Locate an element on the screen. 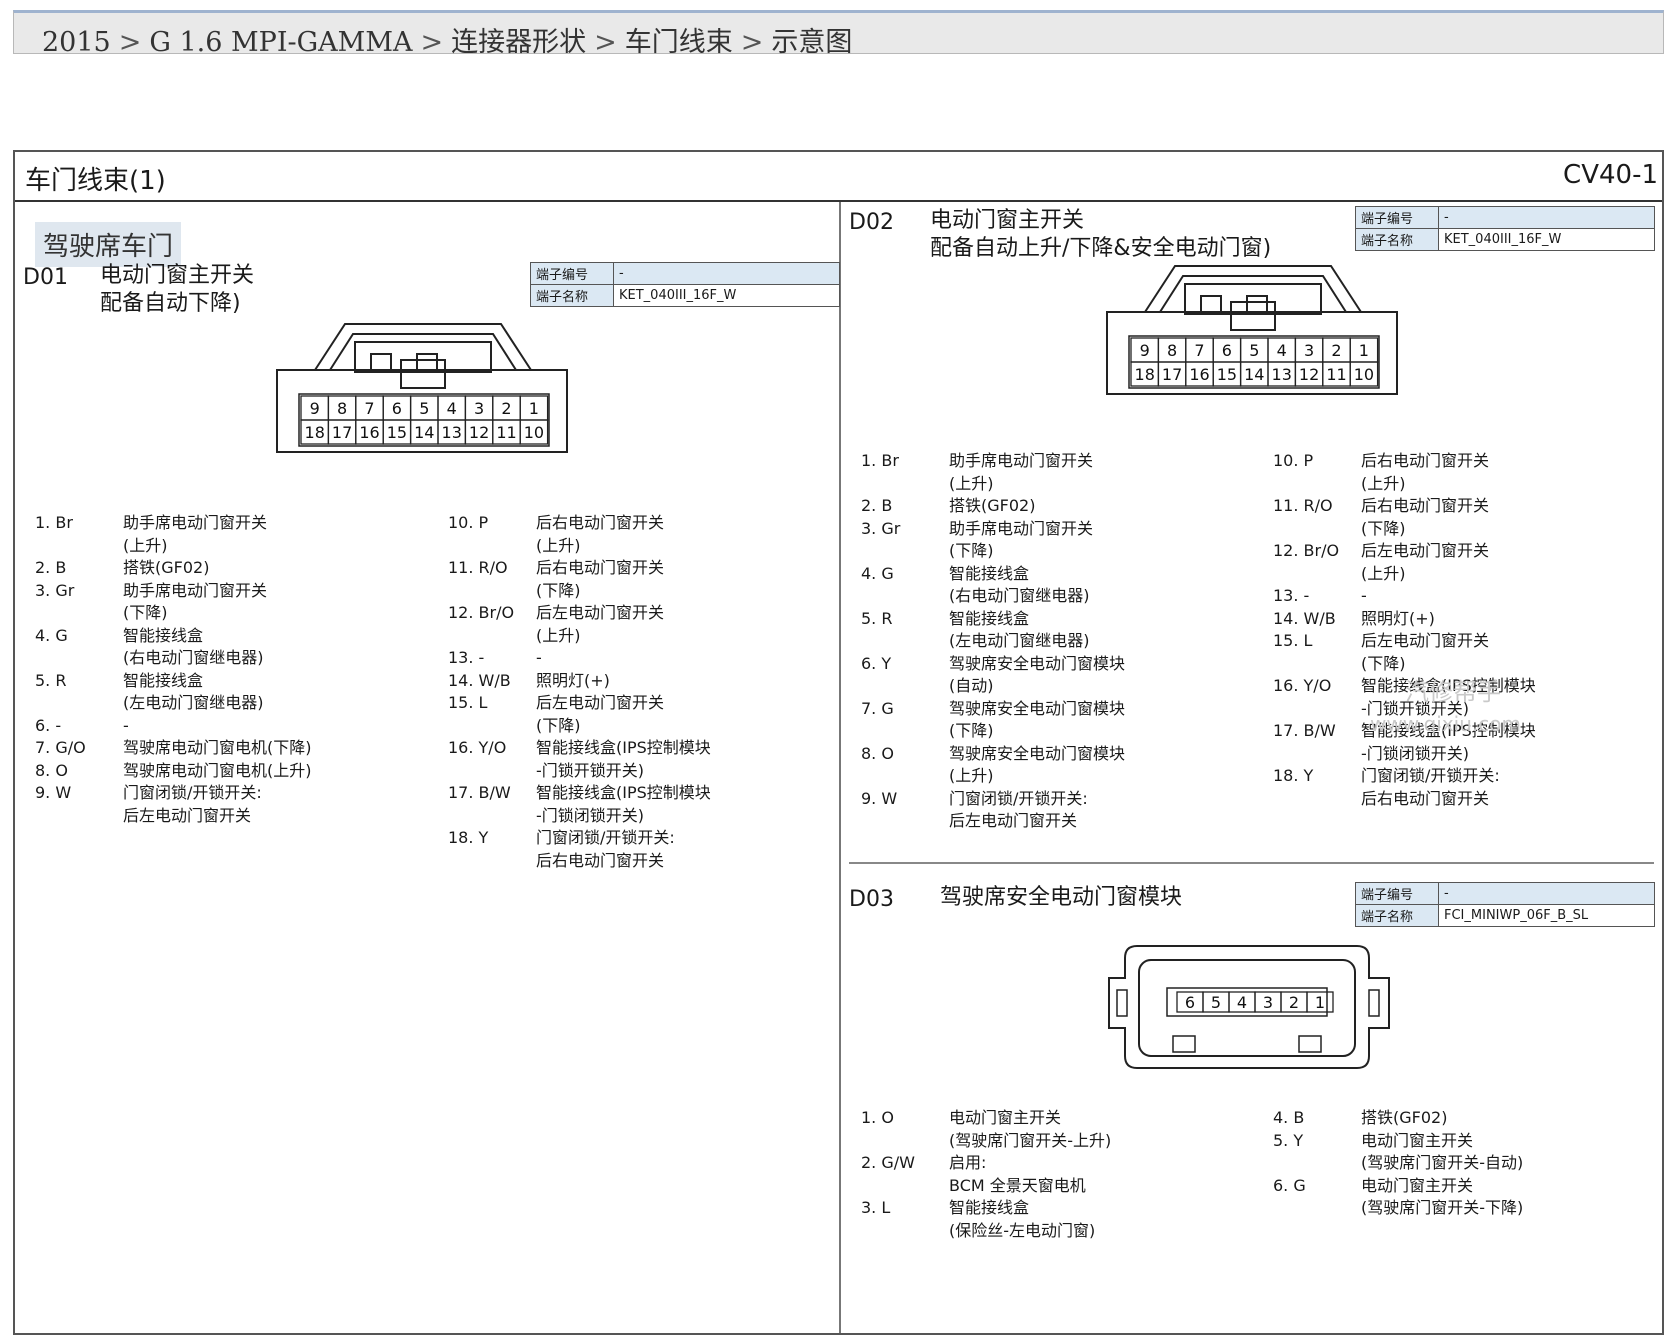 The image size is (1676, 1340). pin-entry: 5. Y 电动门窗主开关 is located at coordinates (1398, 1141).